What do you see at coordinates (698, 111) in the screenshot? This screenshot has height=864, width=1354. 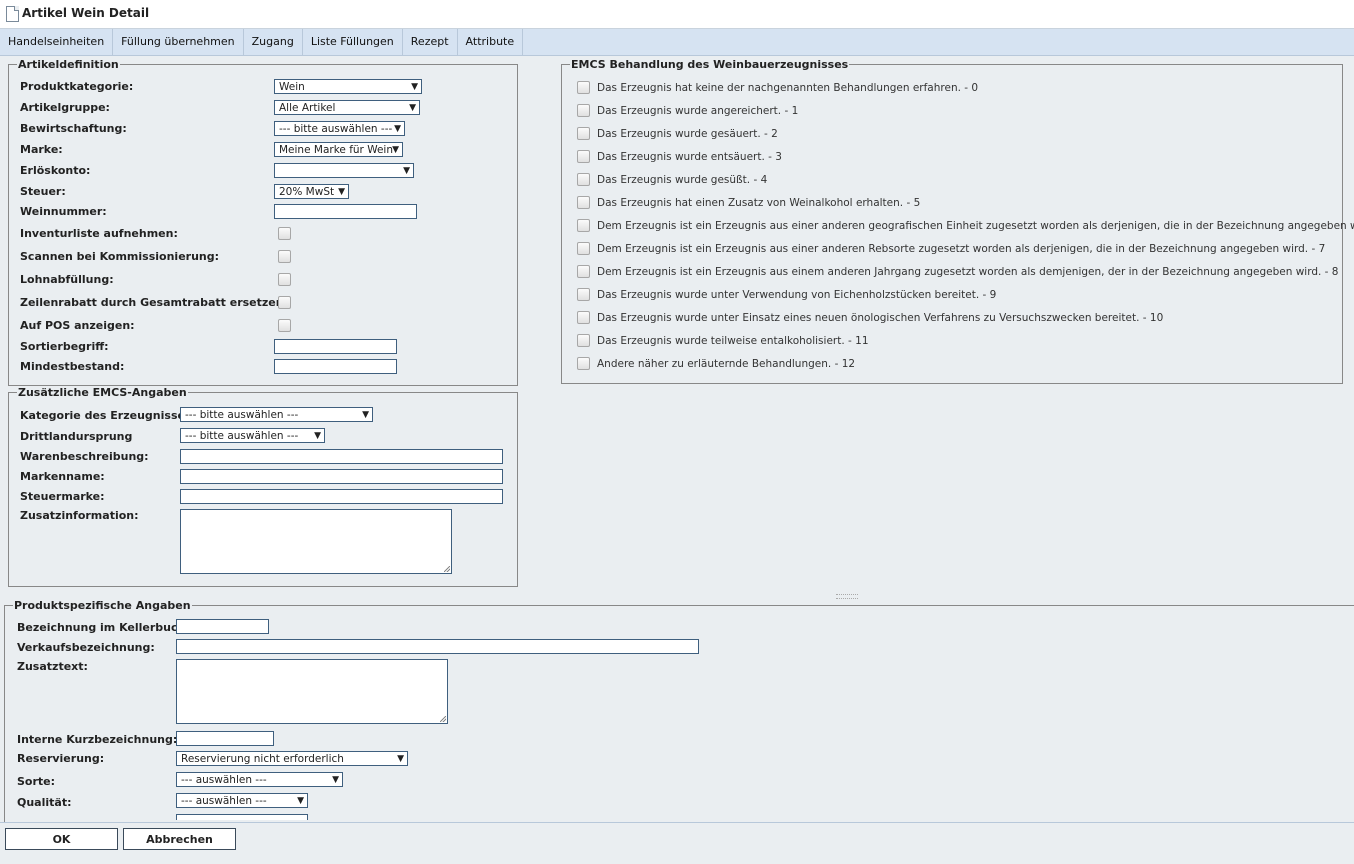 I see `label-behandlung-1: Das Erzeugnis wurde angereichert. - 1` at bounding box center [698, 111].